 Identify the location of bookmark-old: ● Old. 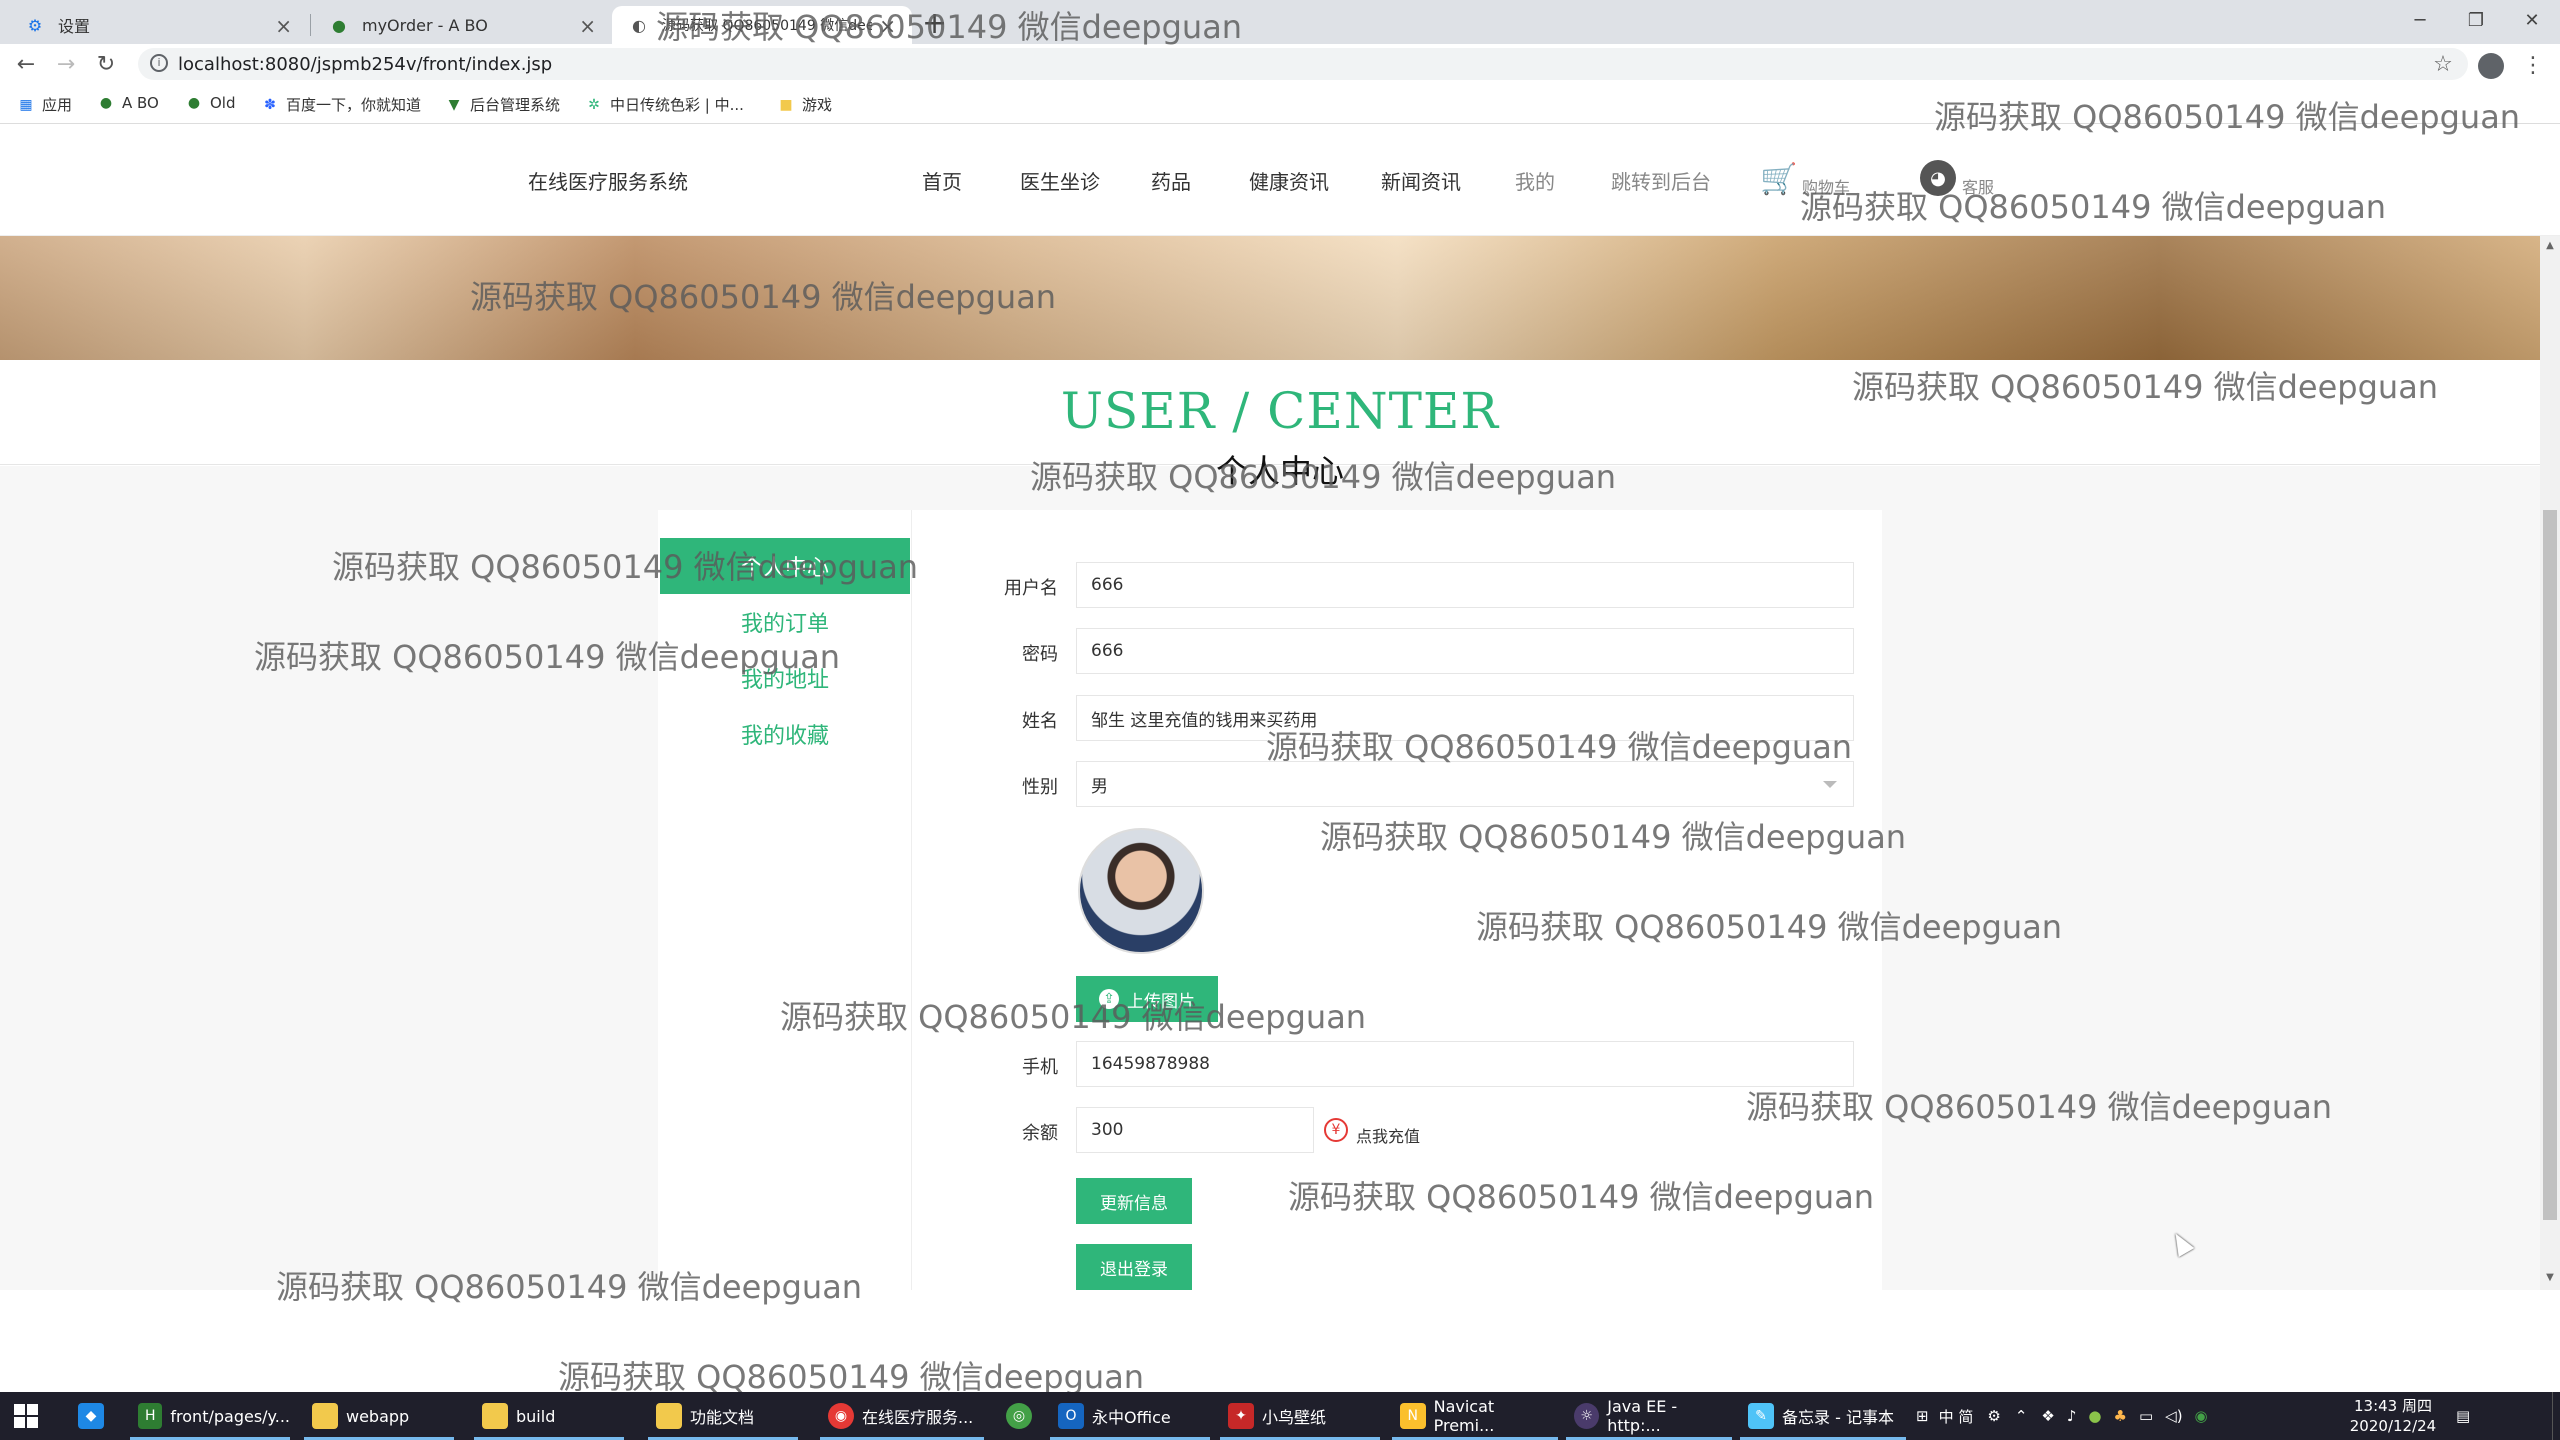
(211, 103).